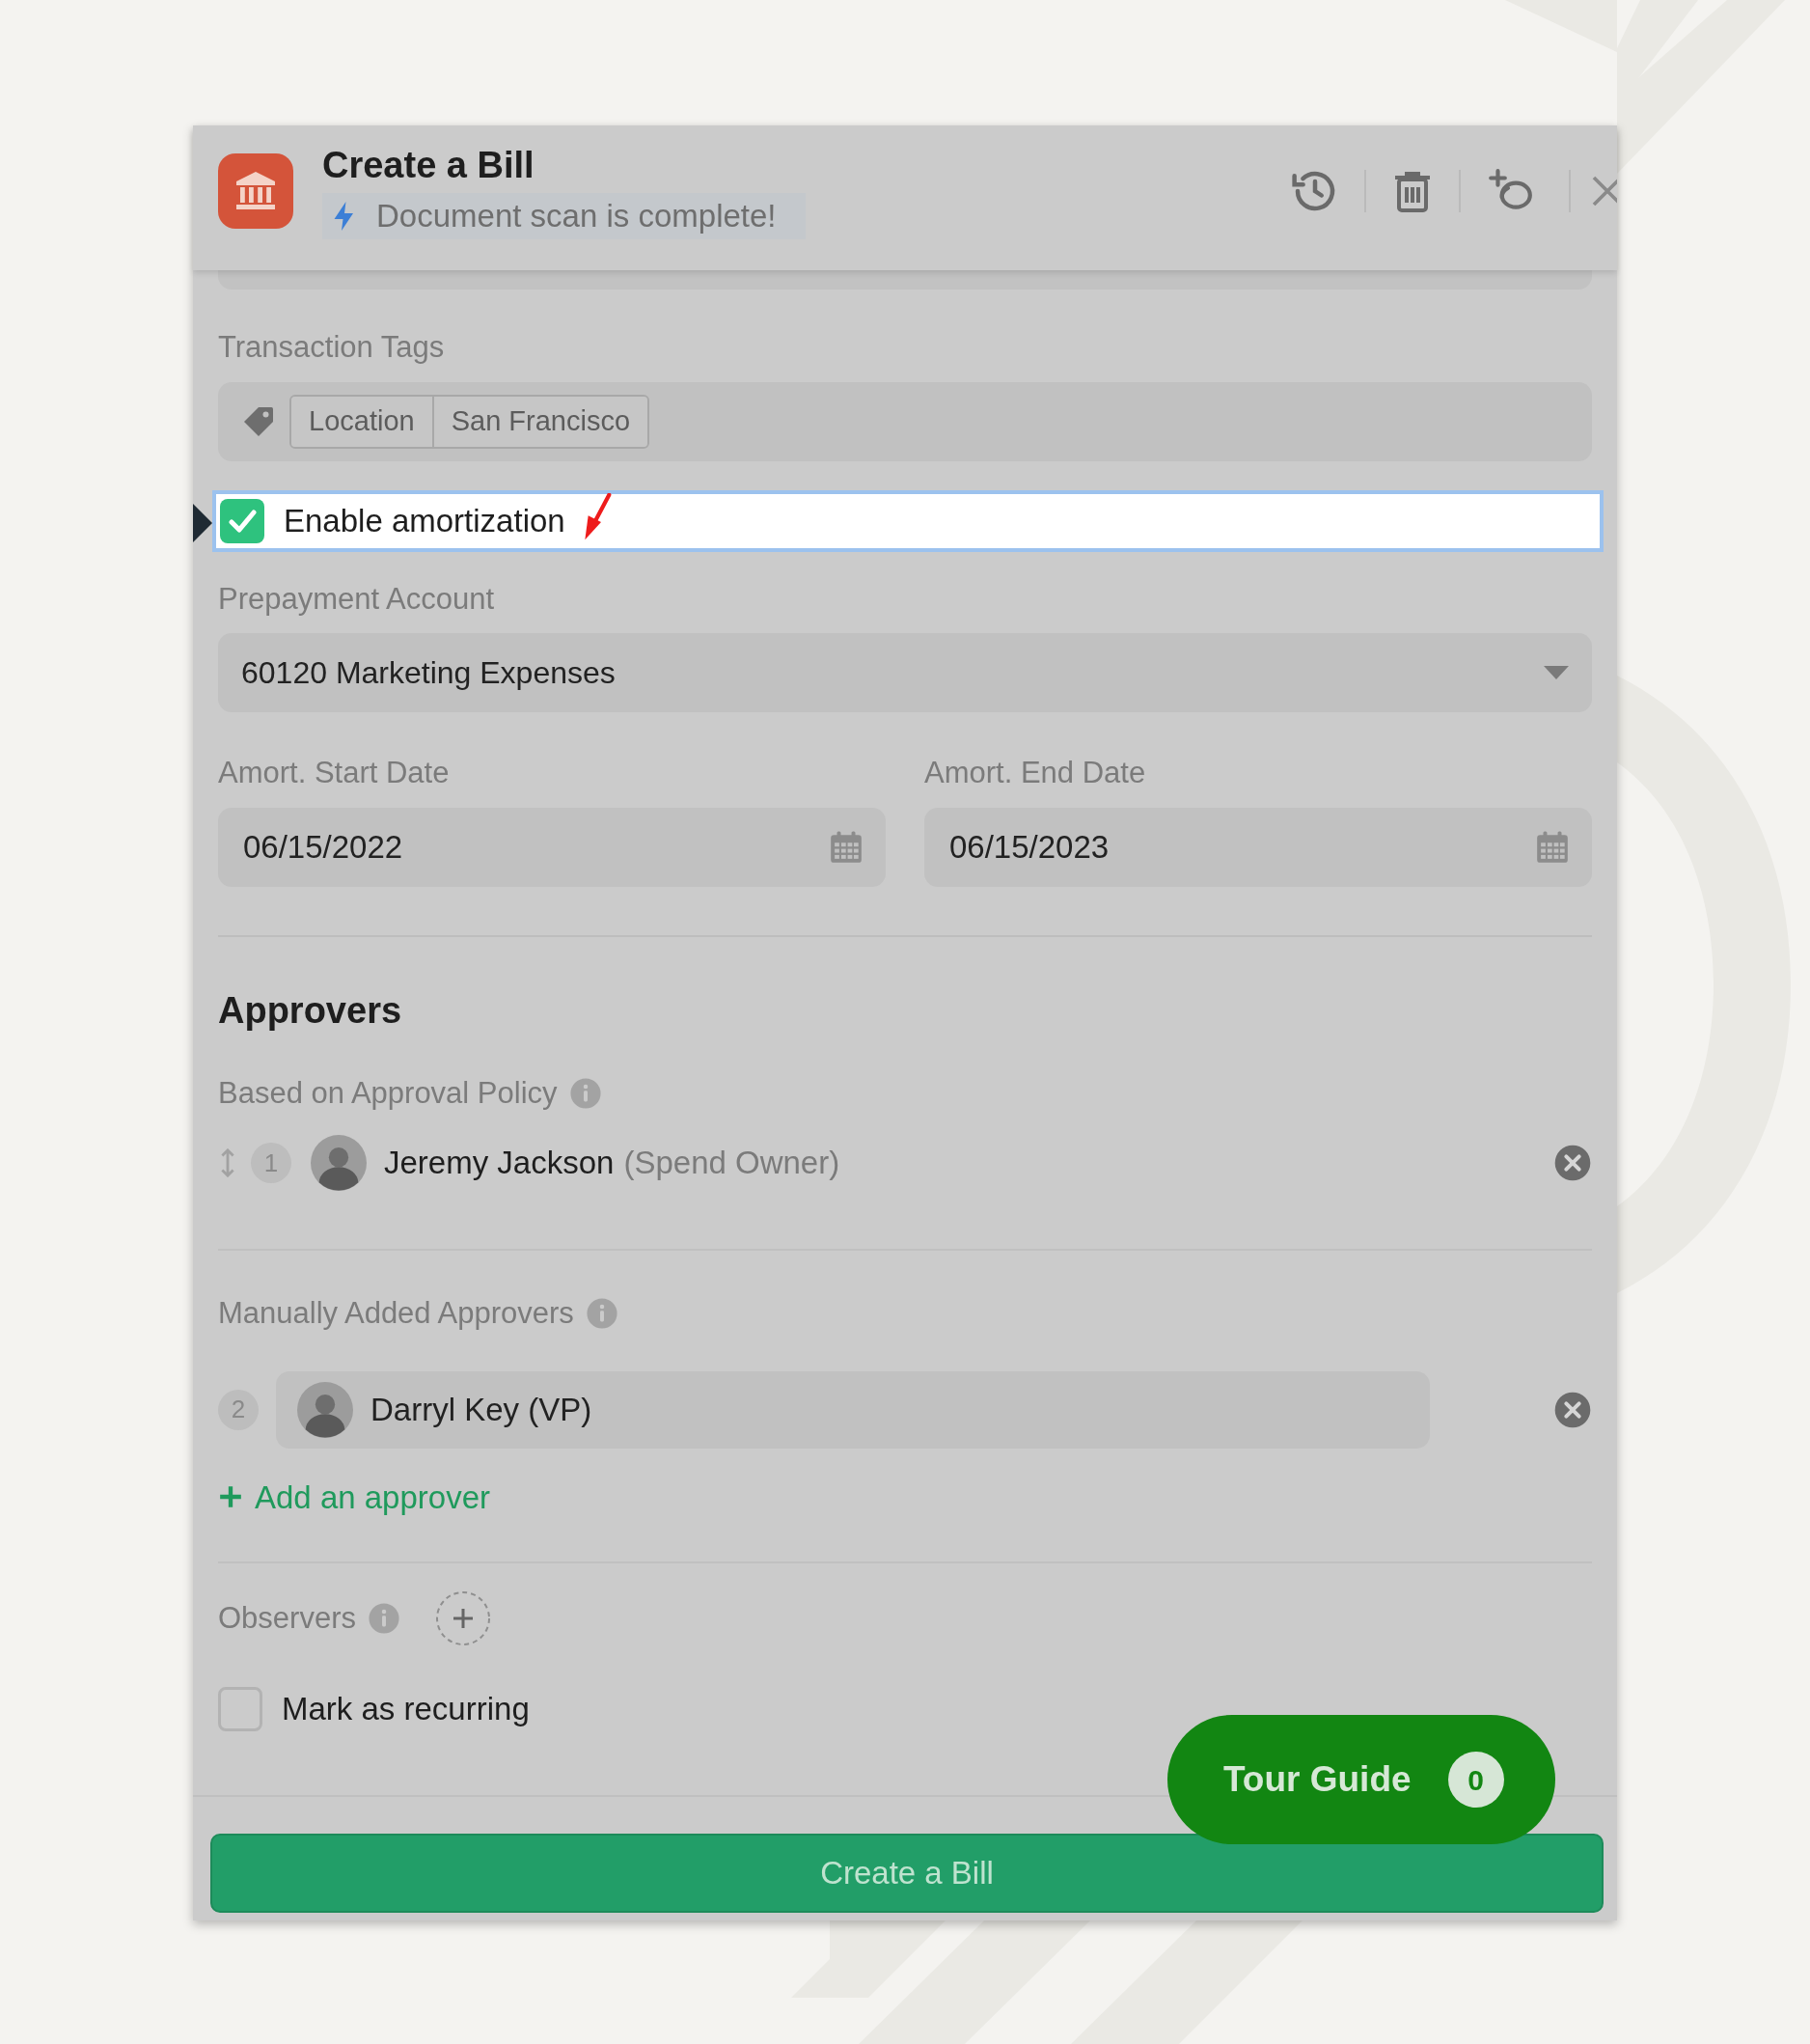 The width and height of the screenshot is (1810, 2044). What do you see at coordinates (406, 1709) in the screenshot?
I see `checkbox-label: Mark as recurring` at bounding box center [406, 1709].